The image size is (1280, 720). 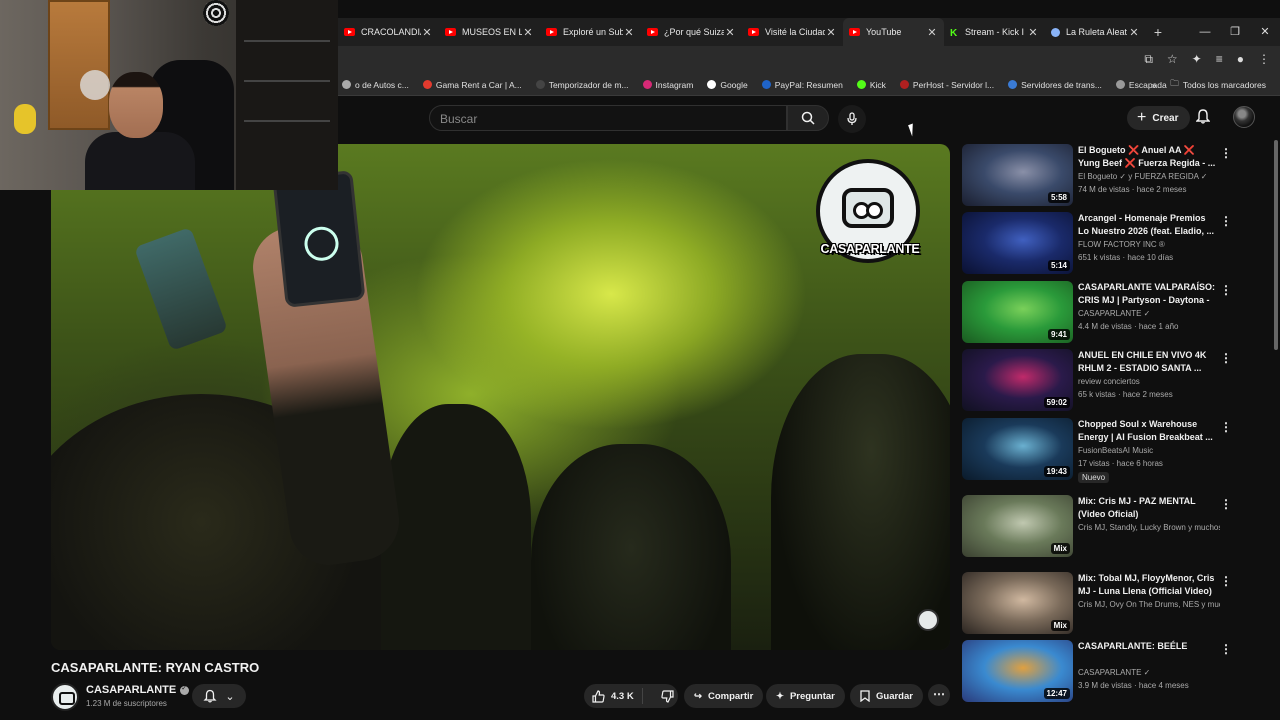 What do you see at coordinates (65, 697) in the screenshot?
I see `channel-avatar` at bounding box center [65, 697].